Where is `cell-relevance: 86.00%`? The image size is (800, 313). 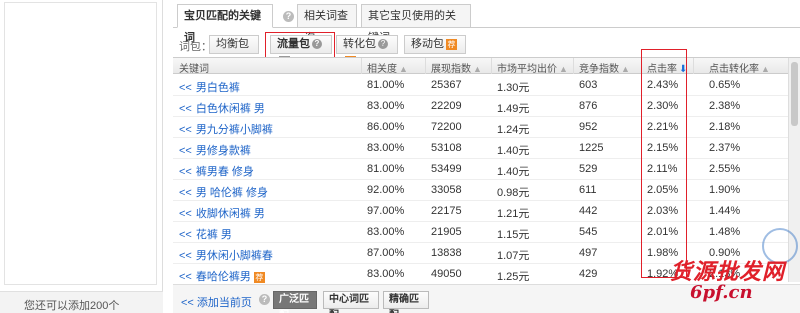
cell-relevance: 86.00% is located at coordinates (386, 127).